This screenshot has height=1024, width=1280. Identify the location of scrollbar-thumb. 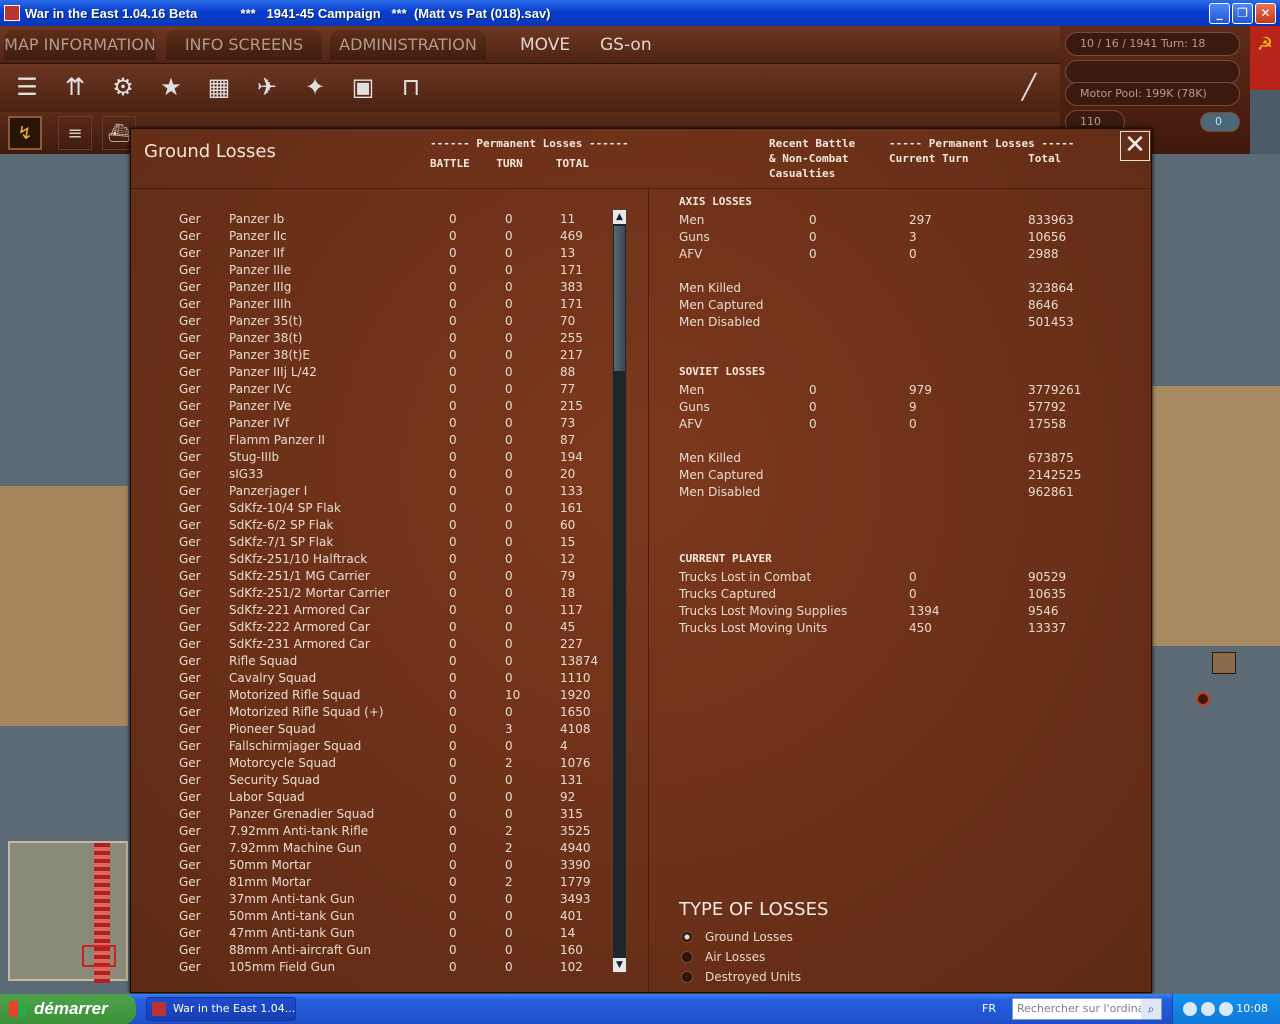
(619, 298).